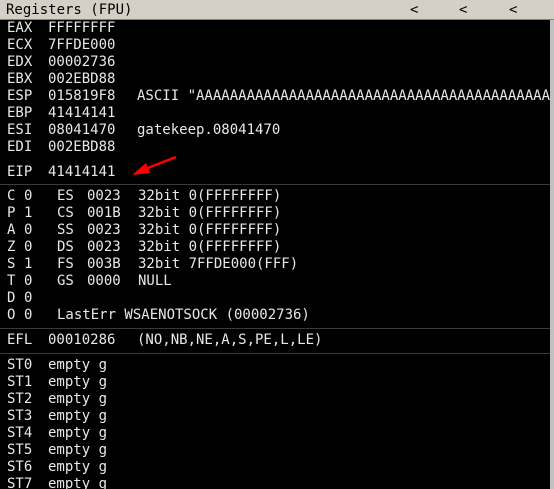 This screenshot has height=489, width=554. I want to click on fpu-register-name: ST4, so click(20, 433).